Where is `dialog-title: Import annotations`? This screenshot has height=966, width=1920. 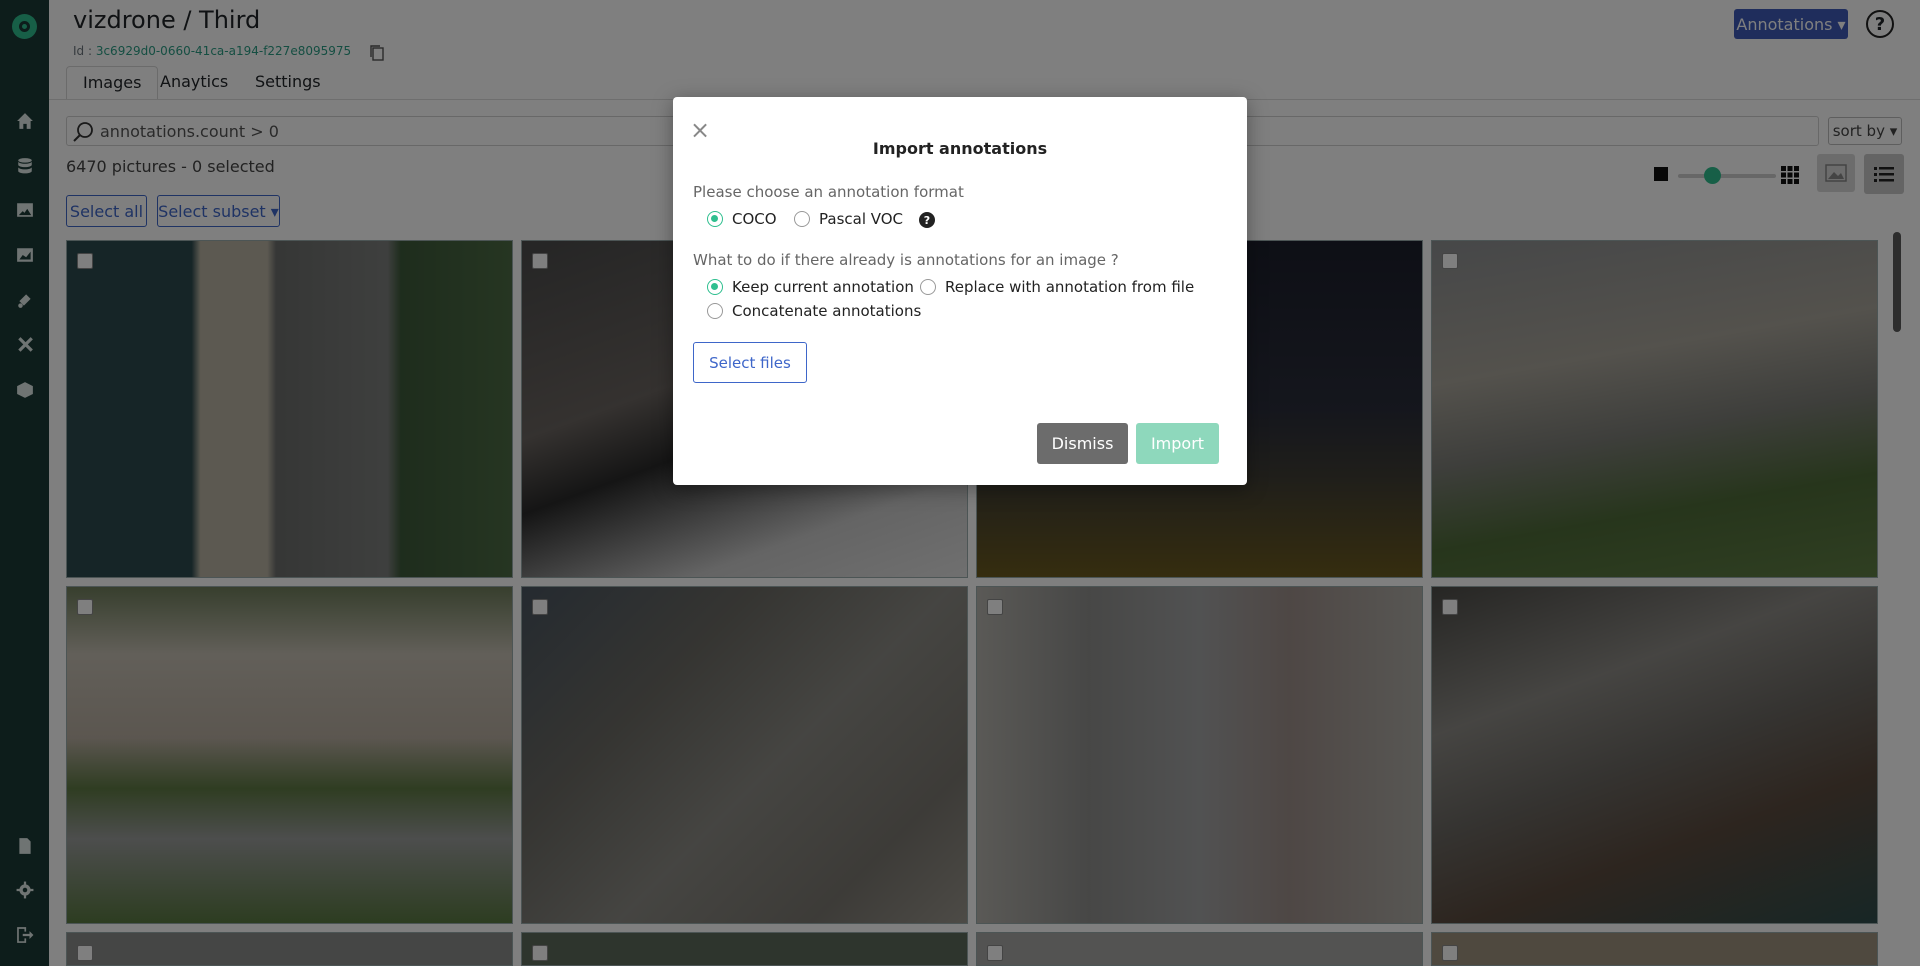
dialog-title: Import annotations is located at coordinates (960, 148).